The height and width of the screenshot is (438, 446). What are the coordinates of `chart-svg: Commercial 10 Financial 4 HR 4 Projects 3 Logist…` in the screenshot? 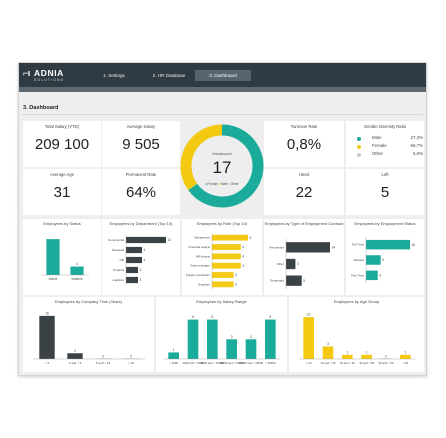 It's located at (140, 260).